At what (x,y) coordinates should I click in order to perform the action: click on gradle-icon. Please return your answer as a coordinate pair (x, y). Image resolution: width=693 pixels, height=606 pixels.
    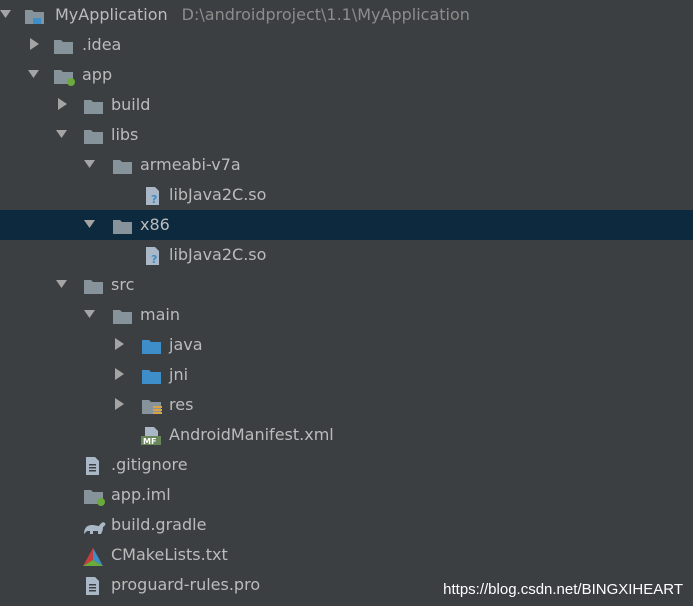
    Looking at the image, I should click on (94, 525).